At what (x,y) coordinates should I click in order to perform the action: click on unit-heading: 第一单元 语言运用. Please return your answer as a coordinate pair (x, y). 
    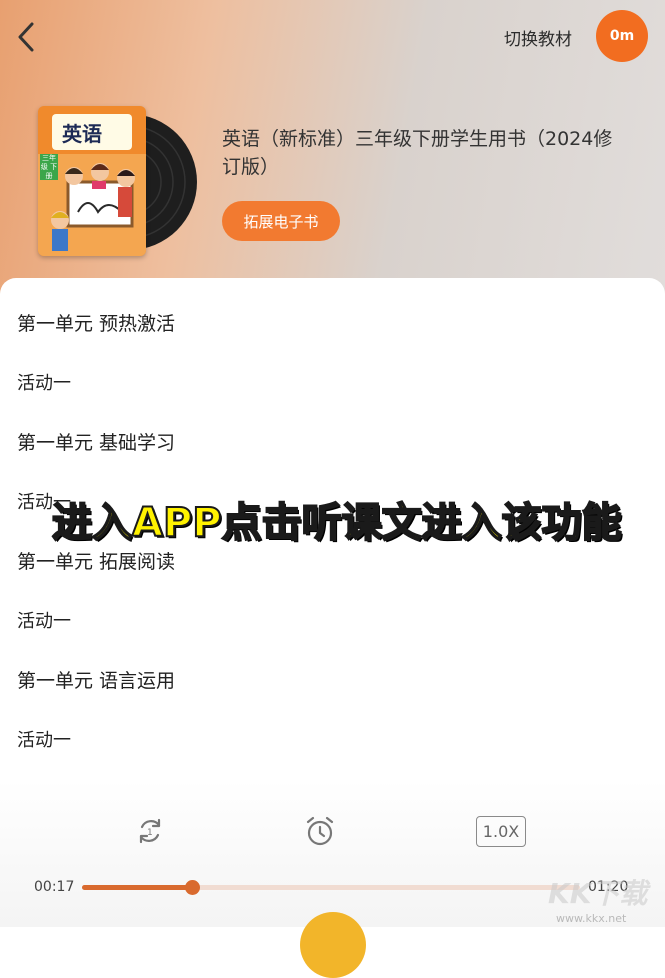
    Looking at the image, I should click on (96, 679).